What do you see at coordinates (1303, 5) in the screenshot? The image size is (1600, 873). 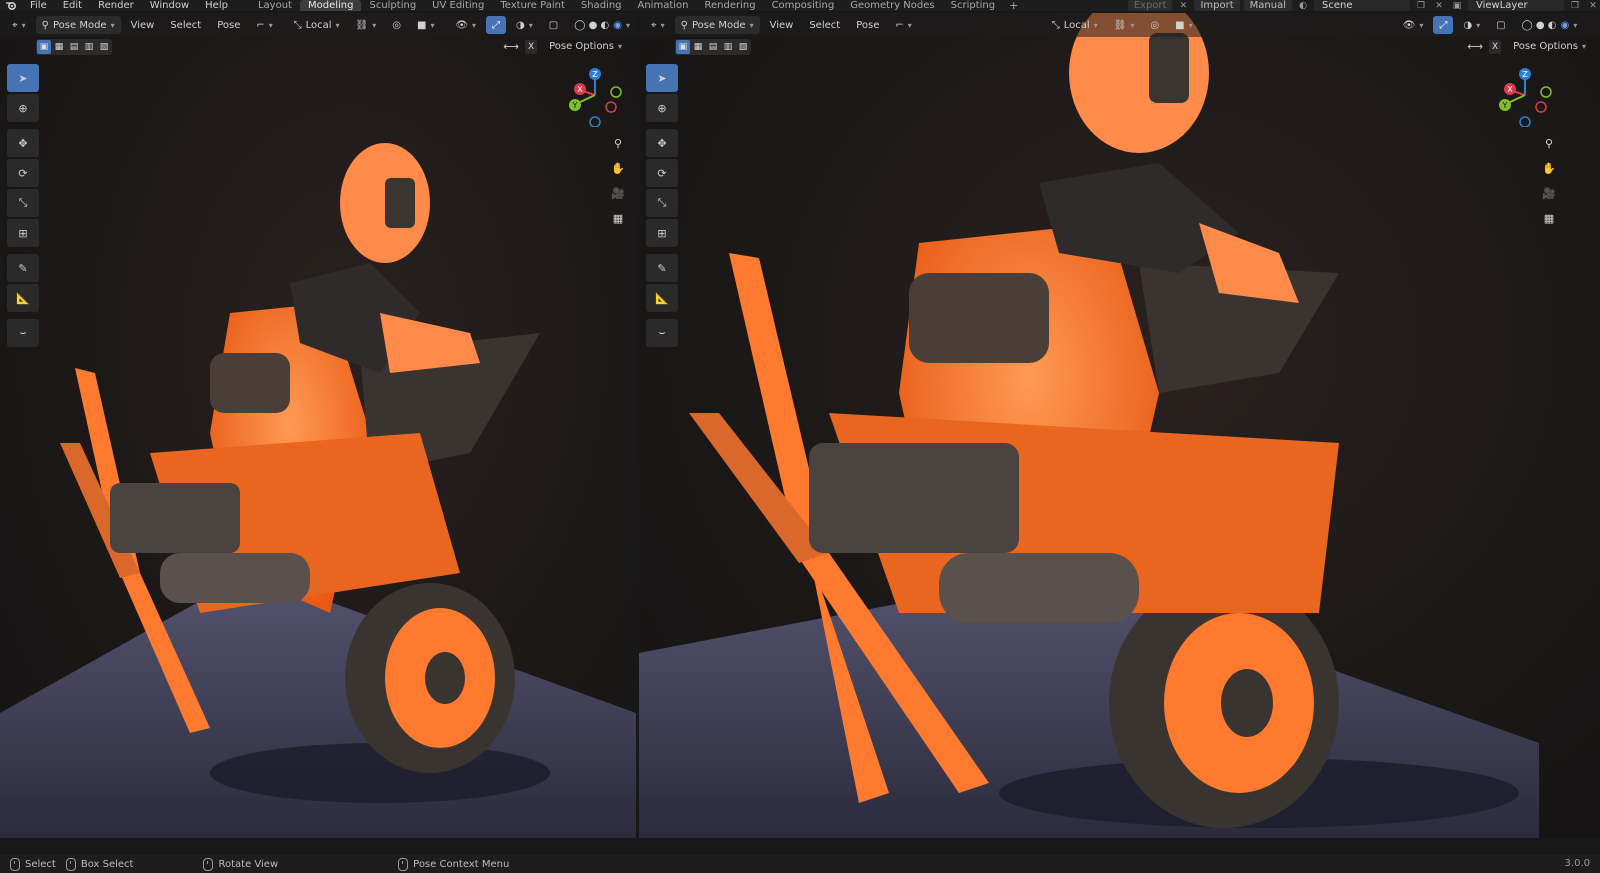 I see `scene-icon: ◐` at bounding box center [1303, 5].